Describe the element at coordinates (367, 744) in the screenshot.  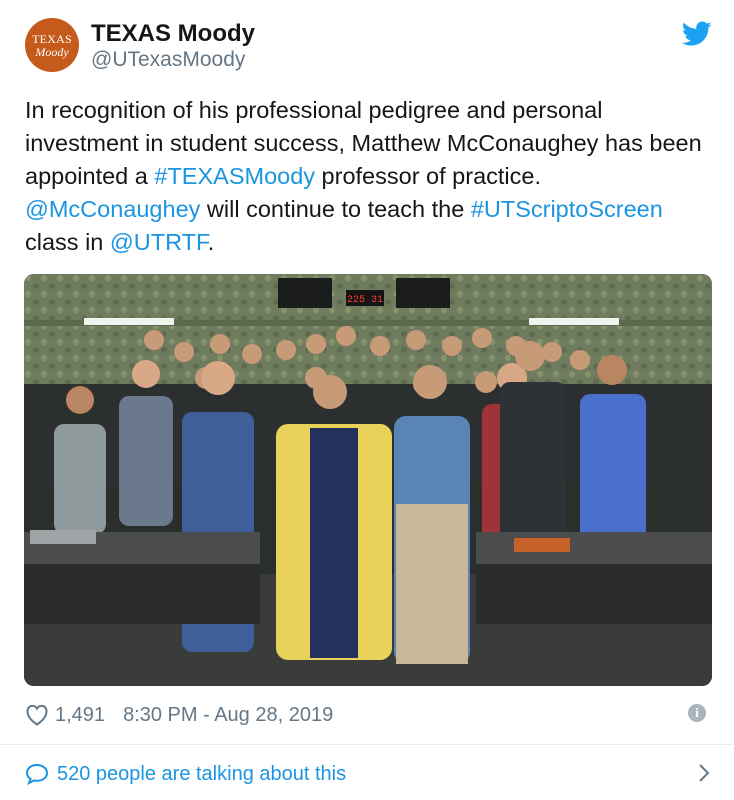
I see `divider` at that location.